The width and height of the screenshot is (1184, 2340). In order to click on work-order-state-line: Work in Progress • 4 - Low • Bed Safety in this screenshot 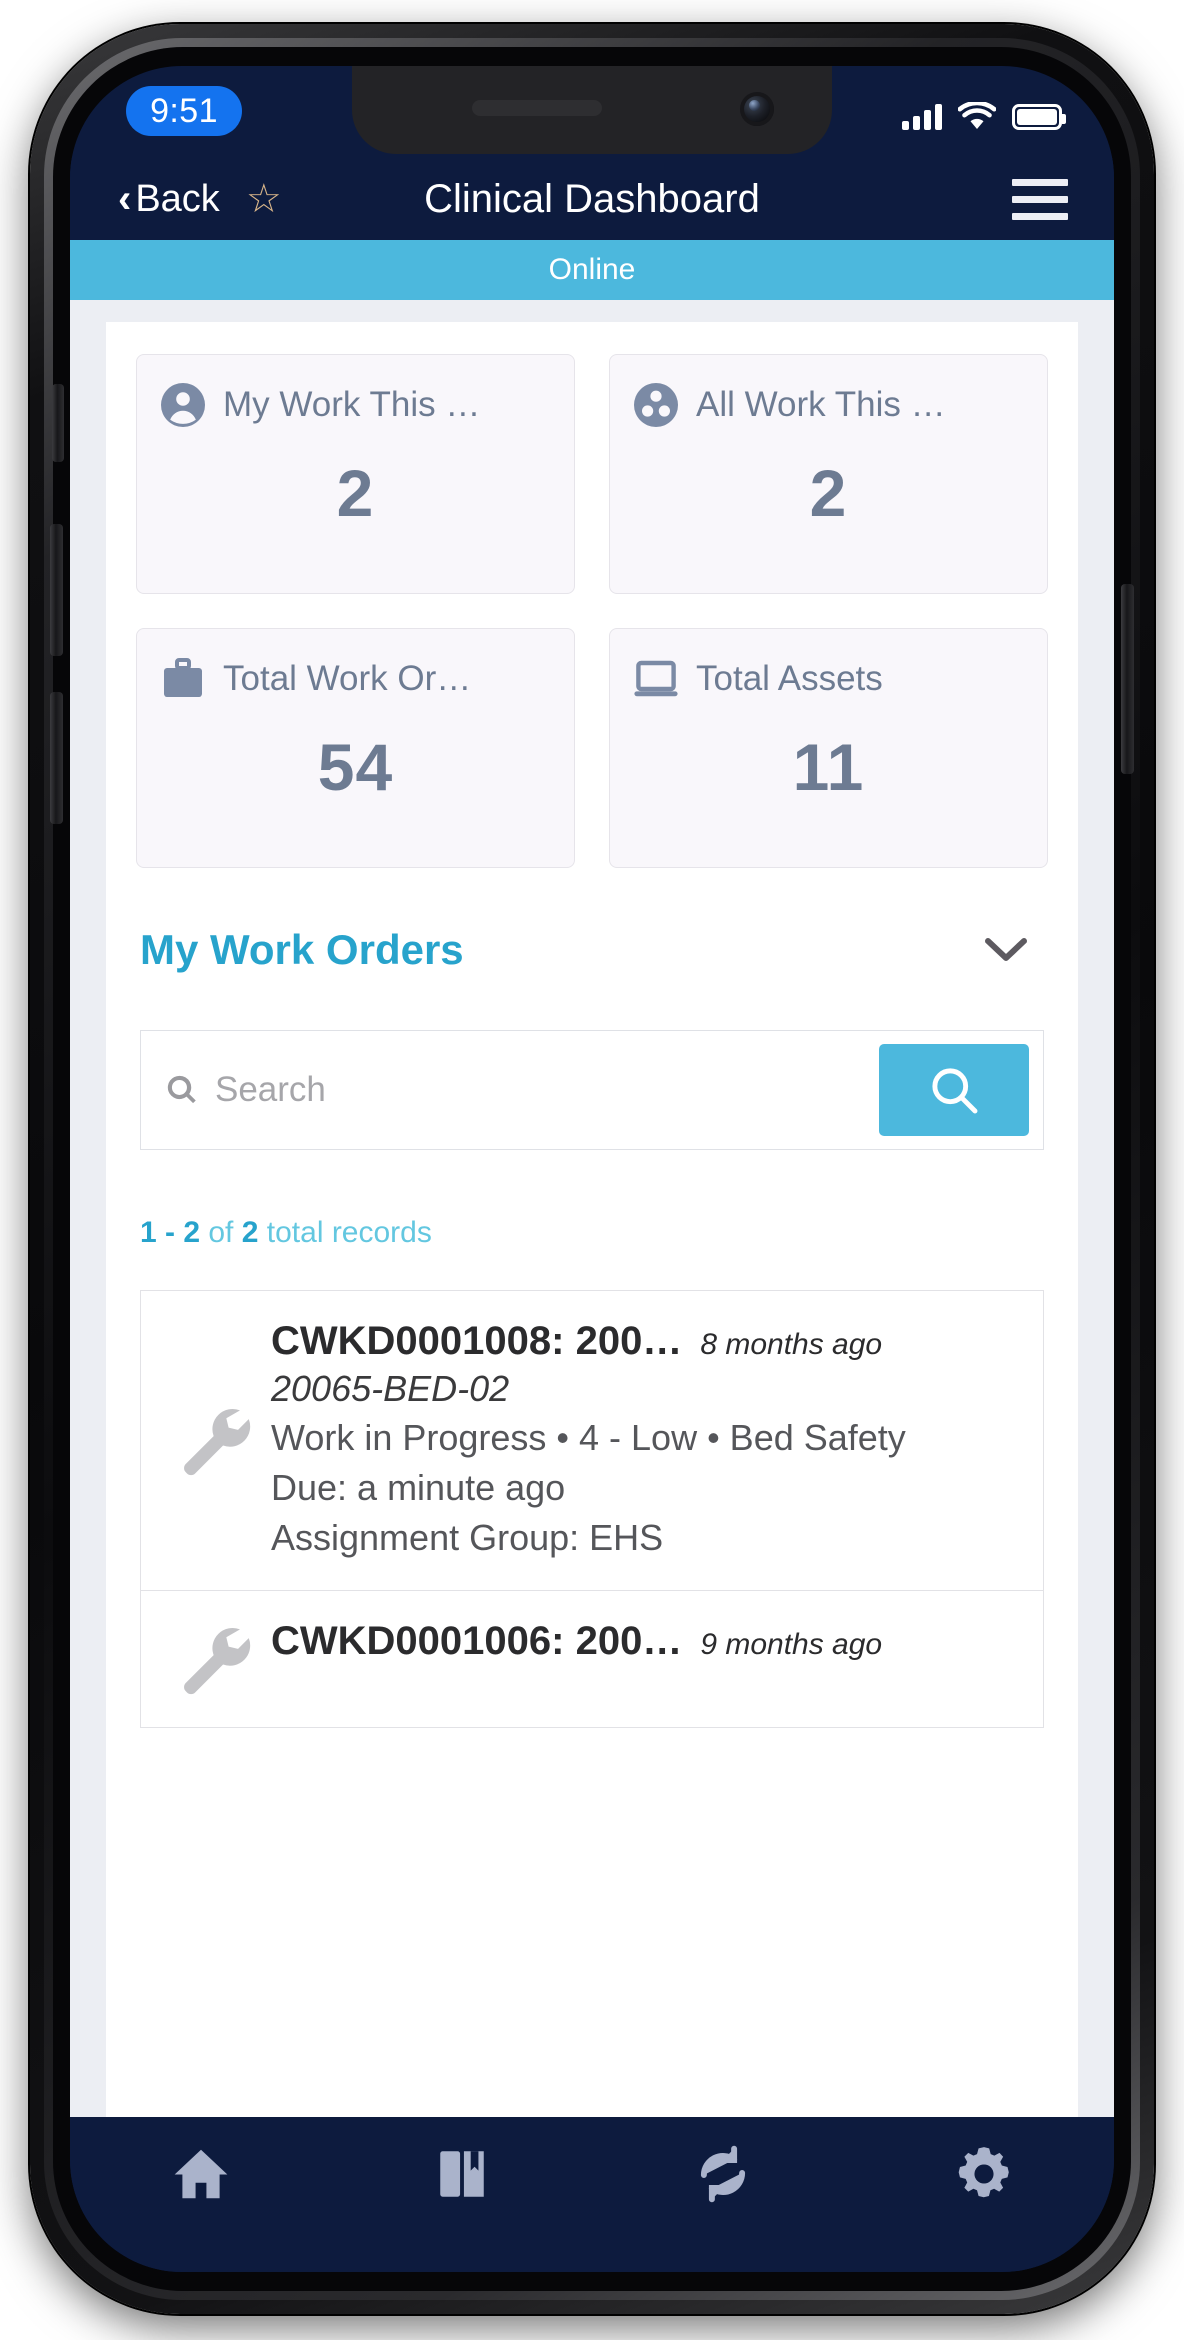, I will do `click(588, 1437)`.